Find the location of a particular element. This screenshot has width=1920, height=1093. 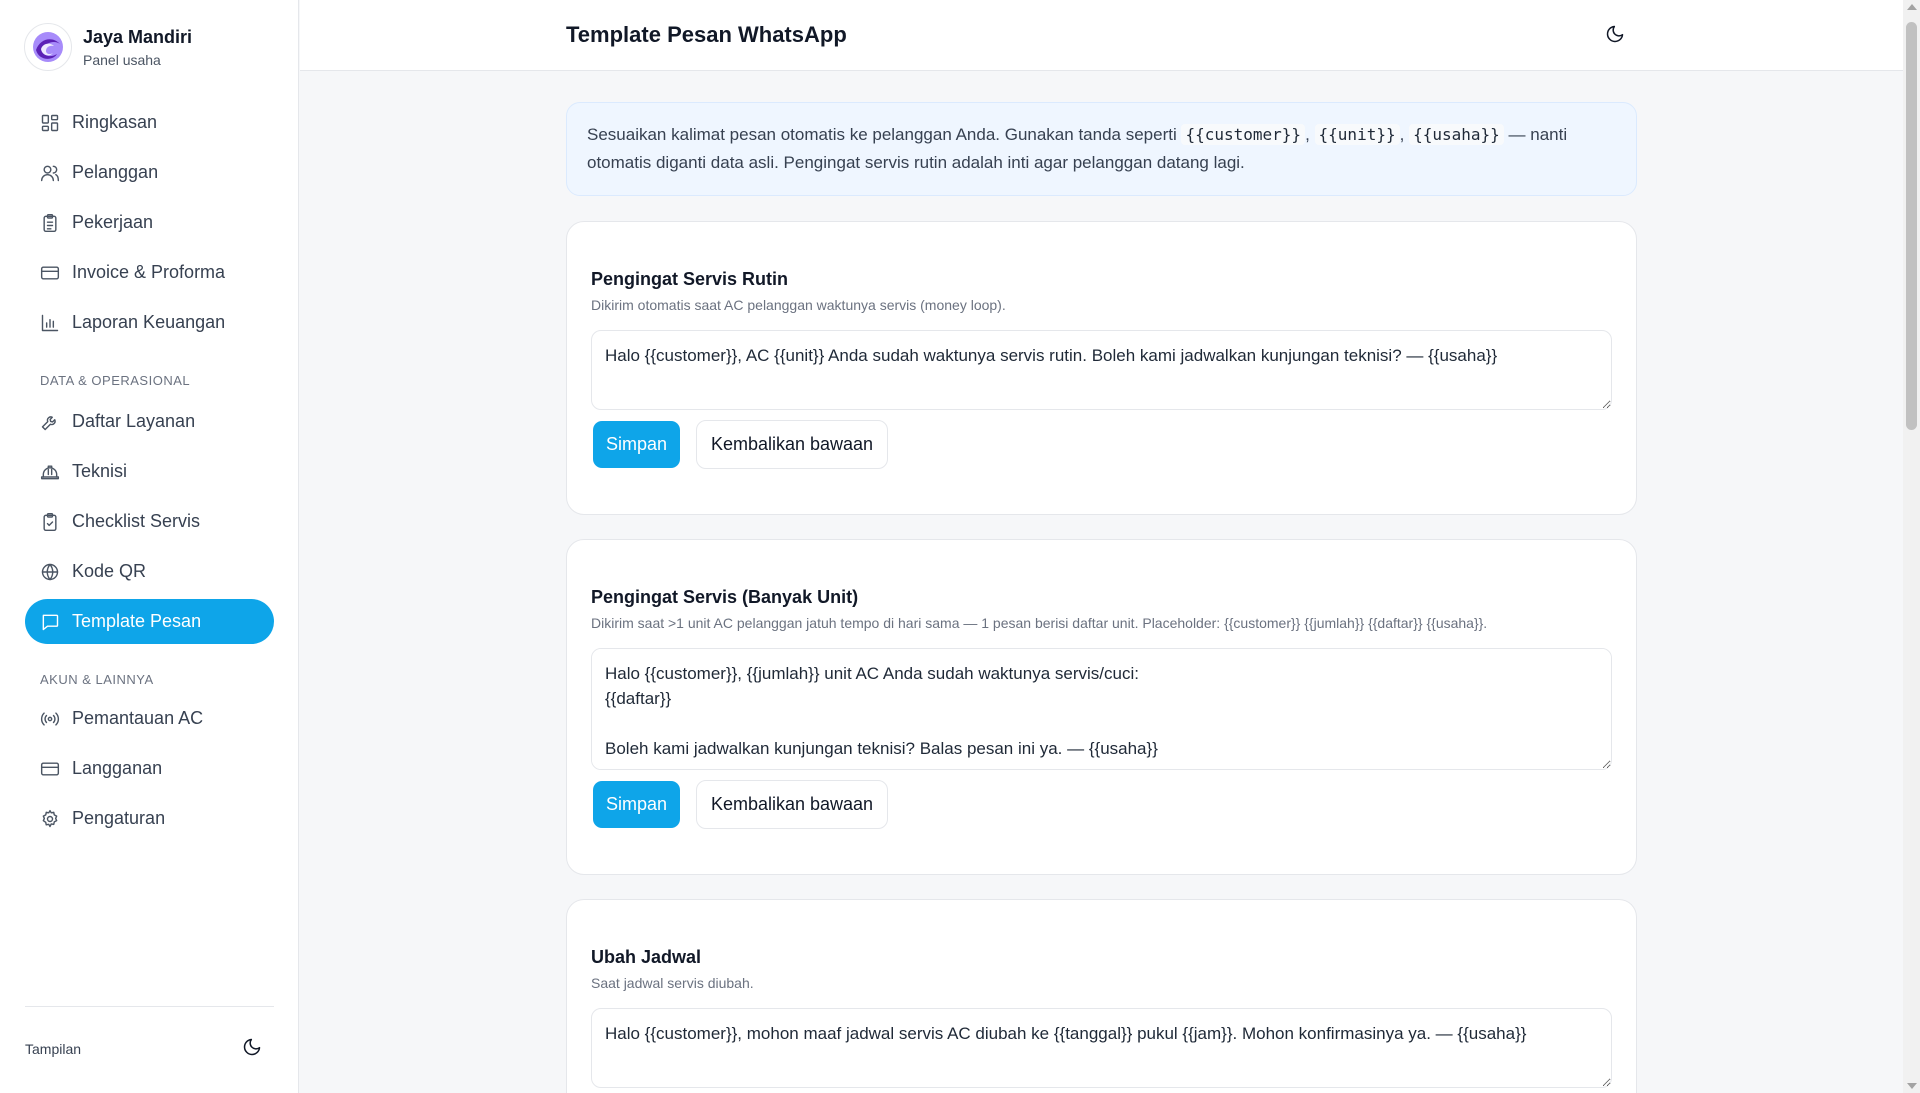

message-icon is located at coordinates (50, 622).